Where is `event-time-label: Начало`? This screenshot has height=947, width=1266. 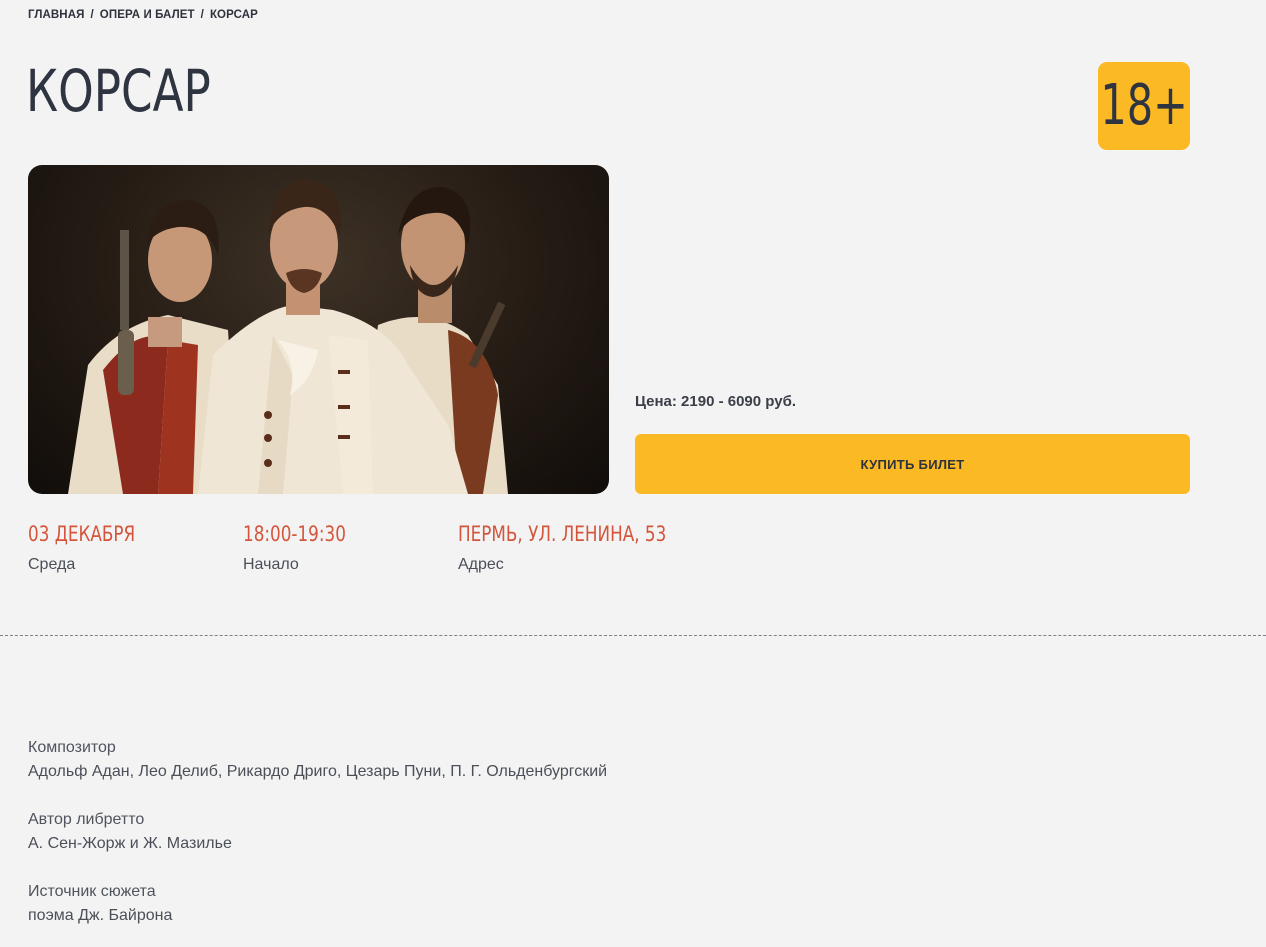
event-time-label: Начало is located at coordinates (271, 564).